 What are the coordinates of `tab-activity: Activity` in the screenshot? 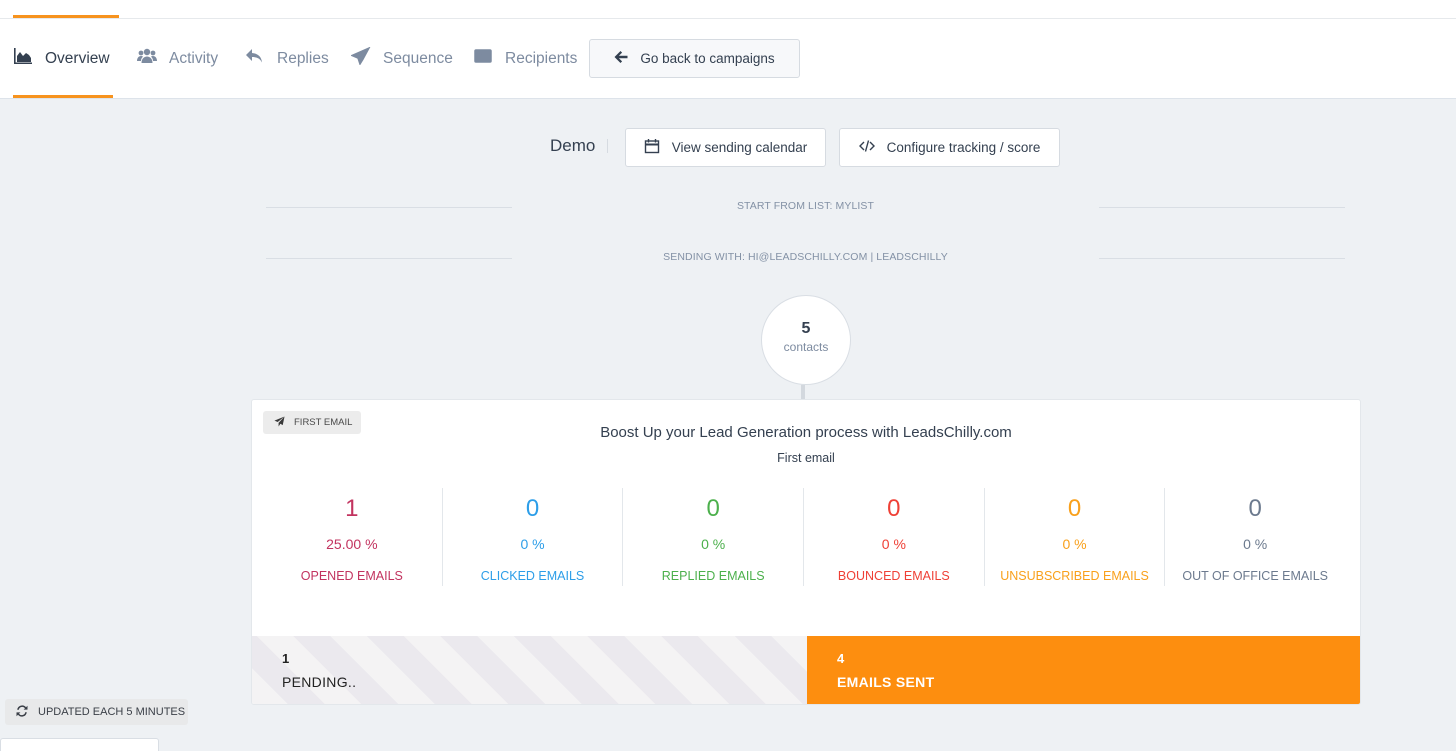 It's located at (177, 58).